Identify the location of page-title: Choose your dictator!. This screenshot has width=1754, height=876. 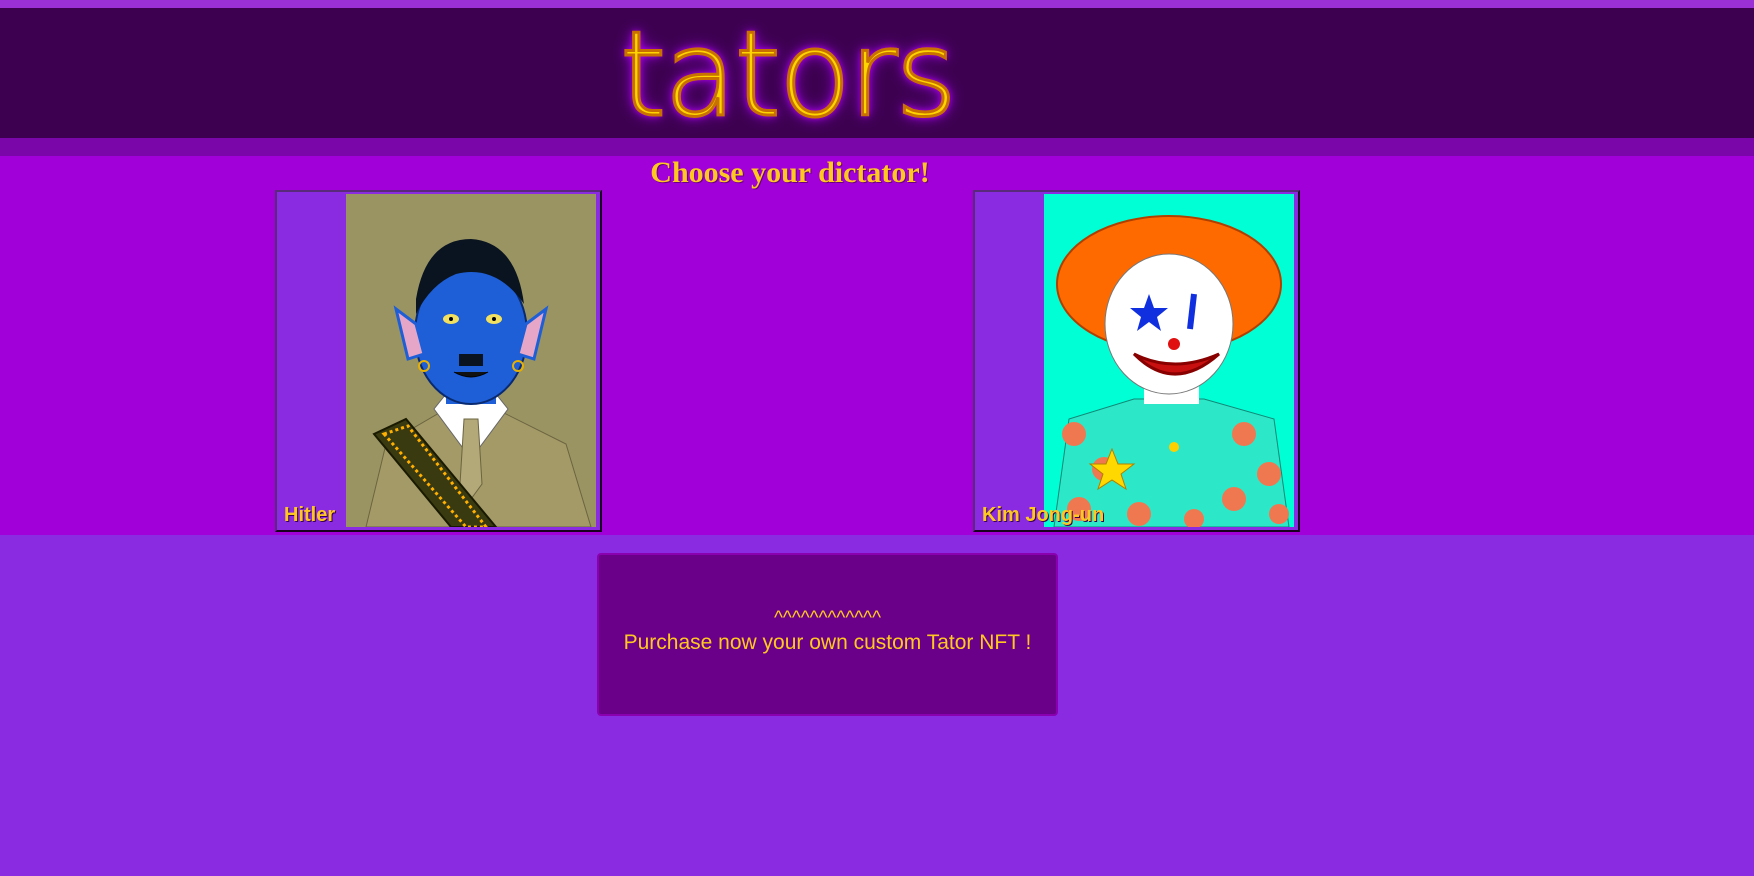
(790, 172).